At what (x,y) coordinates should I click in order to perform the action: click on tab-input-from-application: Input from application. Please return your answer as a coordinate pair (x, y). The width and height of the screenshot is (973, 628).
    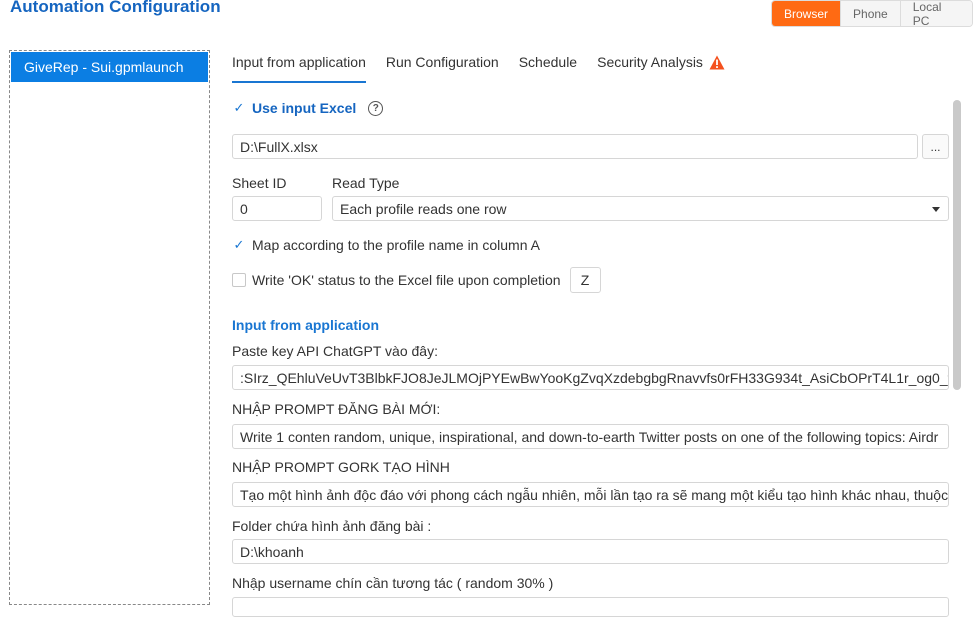
    Looking at the image, I should click on (299, 66).